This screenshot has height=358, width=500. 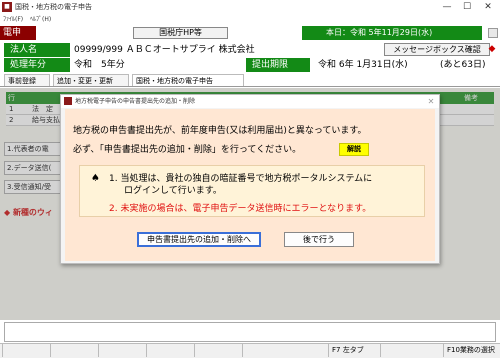 What do you see at coordinates (250, 86) in the screenshot?
I see `tab-divider` at bounding box center [250, 86].